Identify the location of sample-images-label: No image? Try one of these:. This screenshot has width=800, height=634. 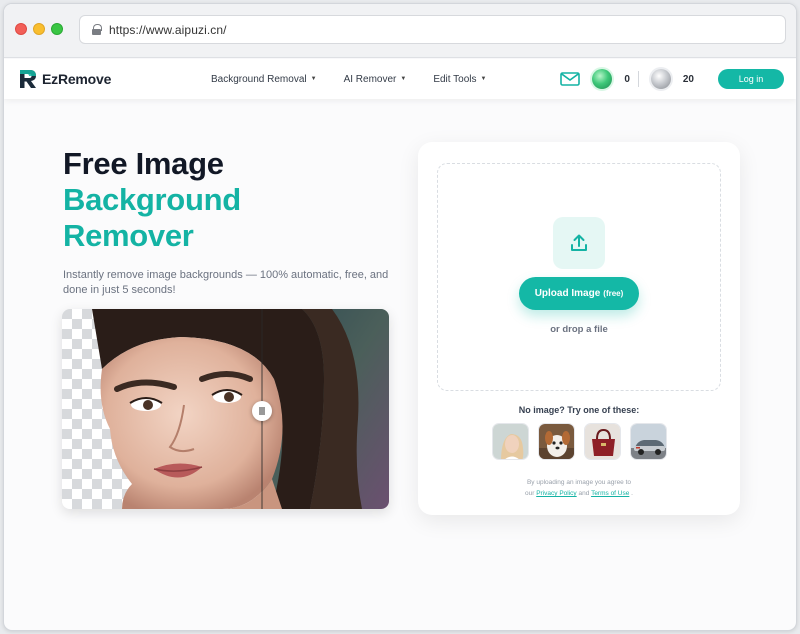
(579, 410).